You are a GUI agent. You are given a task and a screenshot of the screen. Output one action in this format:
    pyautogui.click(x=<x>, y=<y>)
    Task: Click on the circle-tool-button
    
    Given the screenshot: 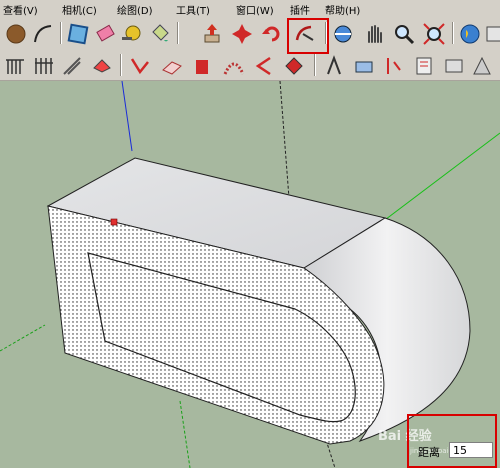 What is the action you would take?
    pyautogui.click(x=16, y=34)
    